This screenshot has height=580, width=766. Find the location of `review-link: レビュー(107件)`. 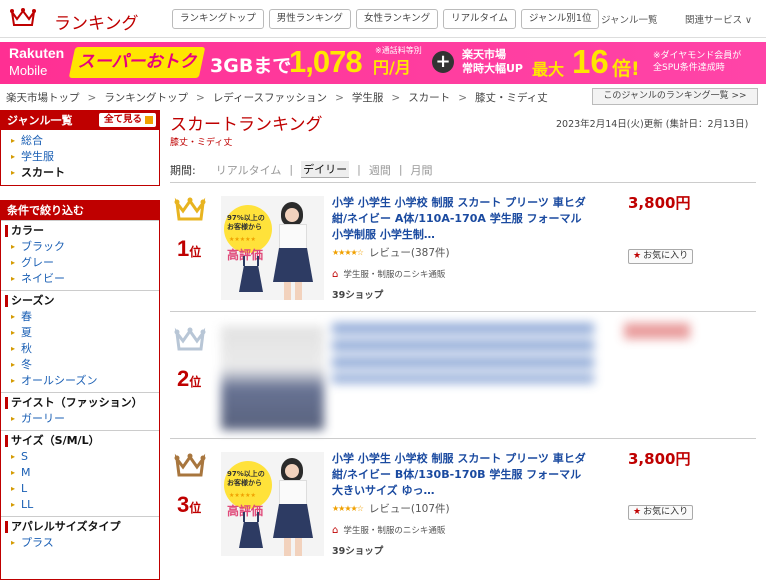

review-link: レビュー(107件) is located at coordinates (409, 508).